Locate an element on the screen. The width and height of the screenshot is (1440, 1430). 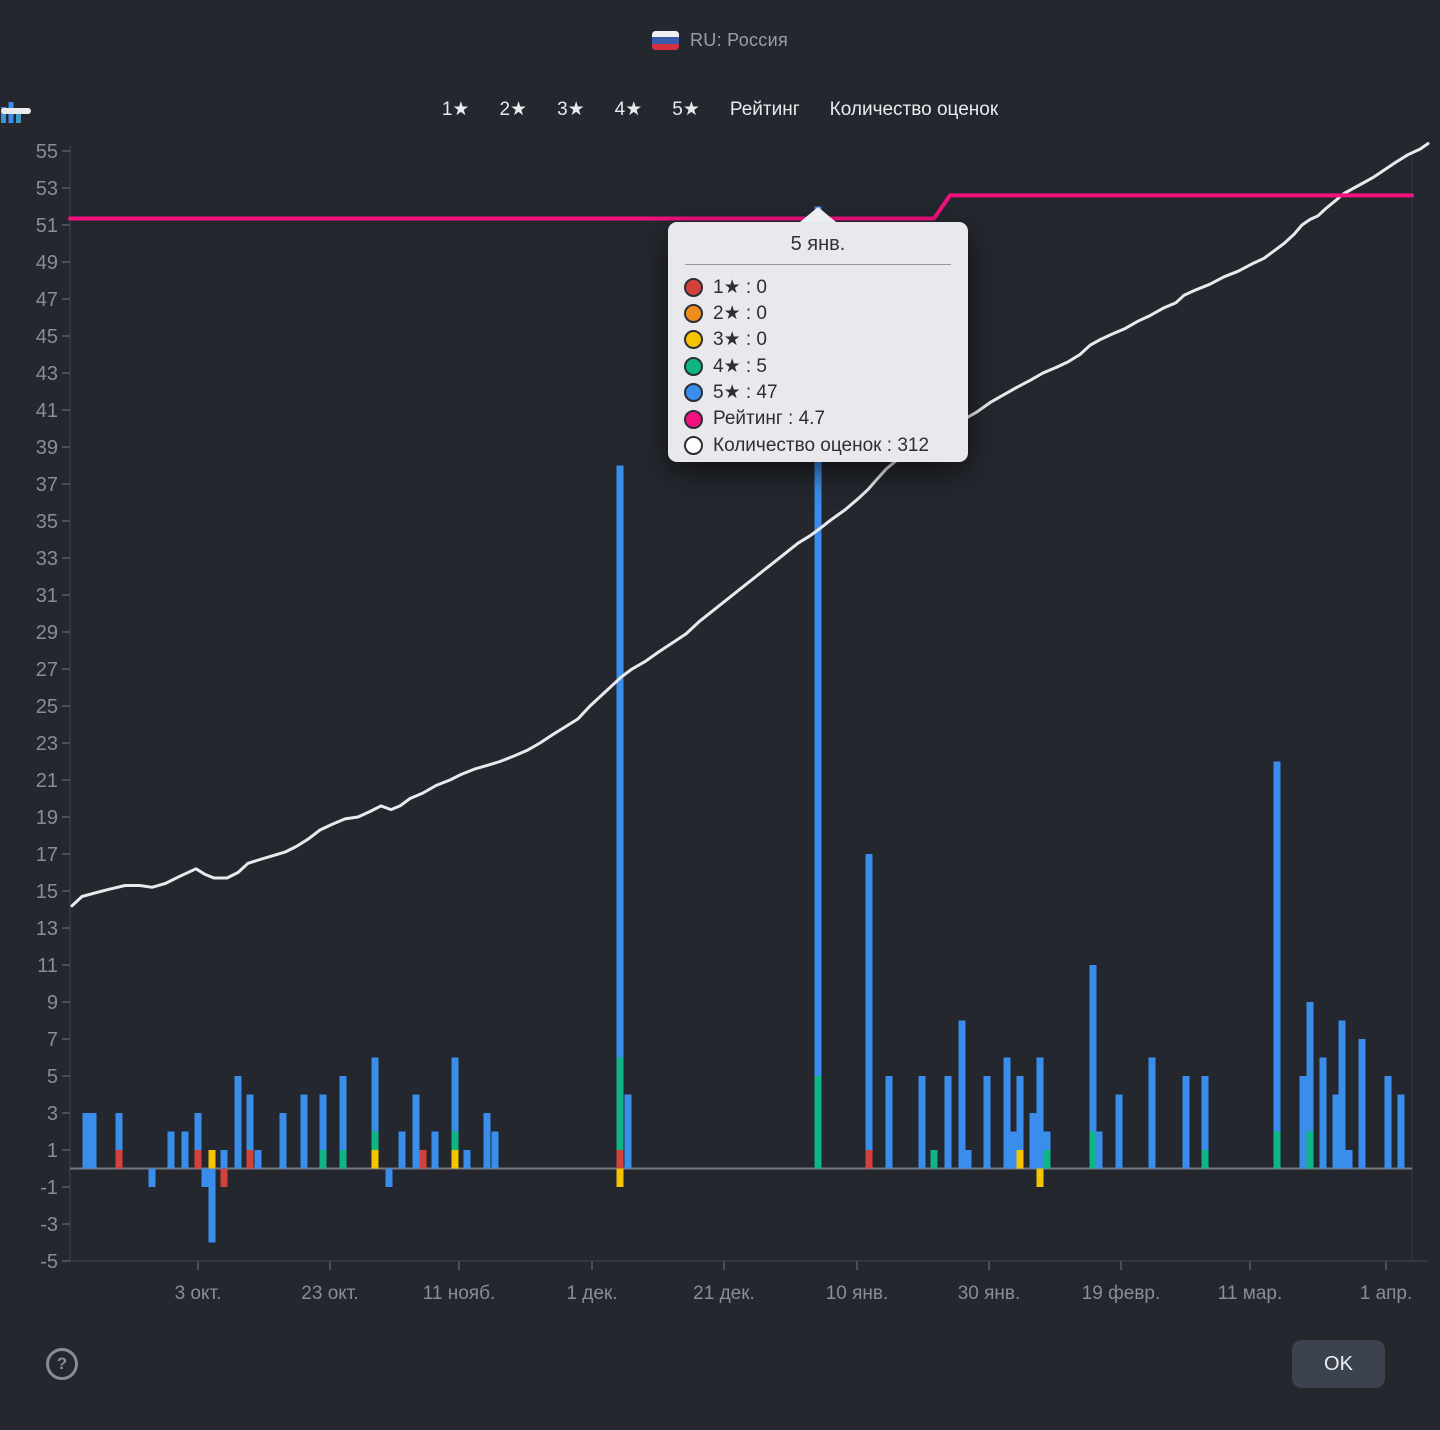
y-axis-label: 1 is located at coordinates (52, 1151).